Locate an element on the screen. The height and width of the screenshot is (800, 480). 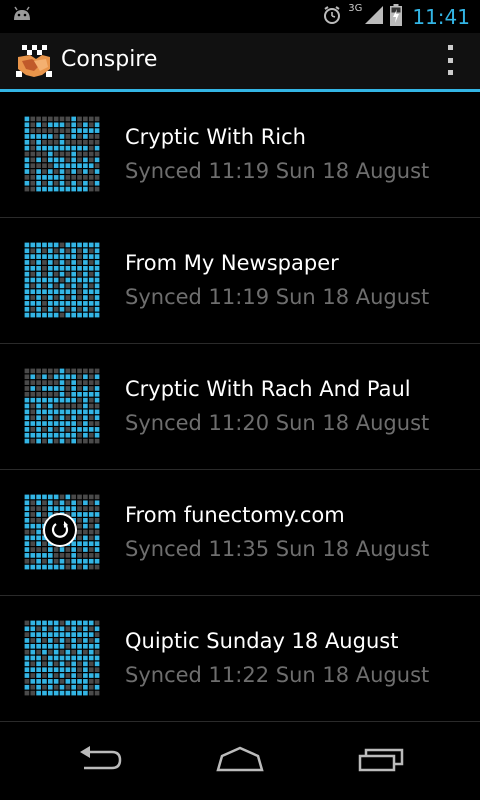
overflow-menu-icon is located at coordinates (450, 60).